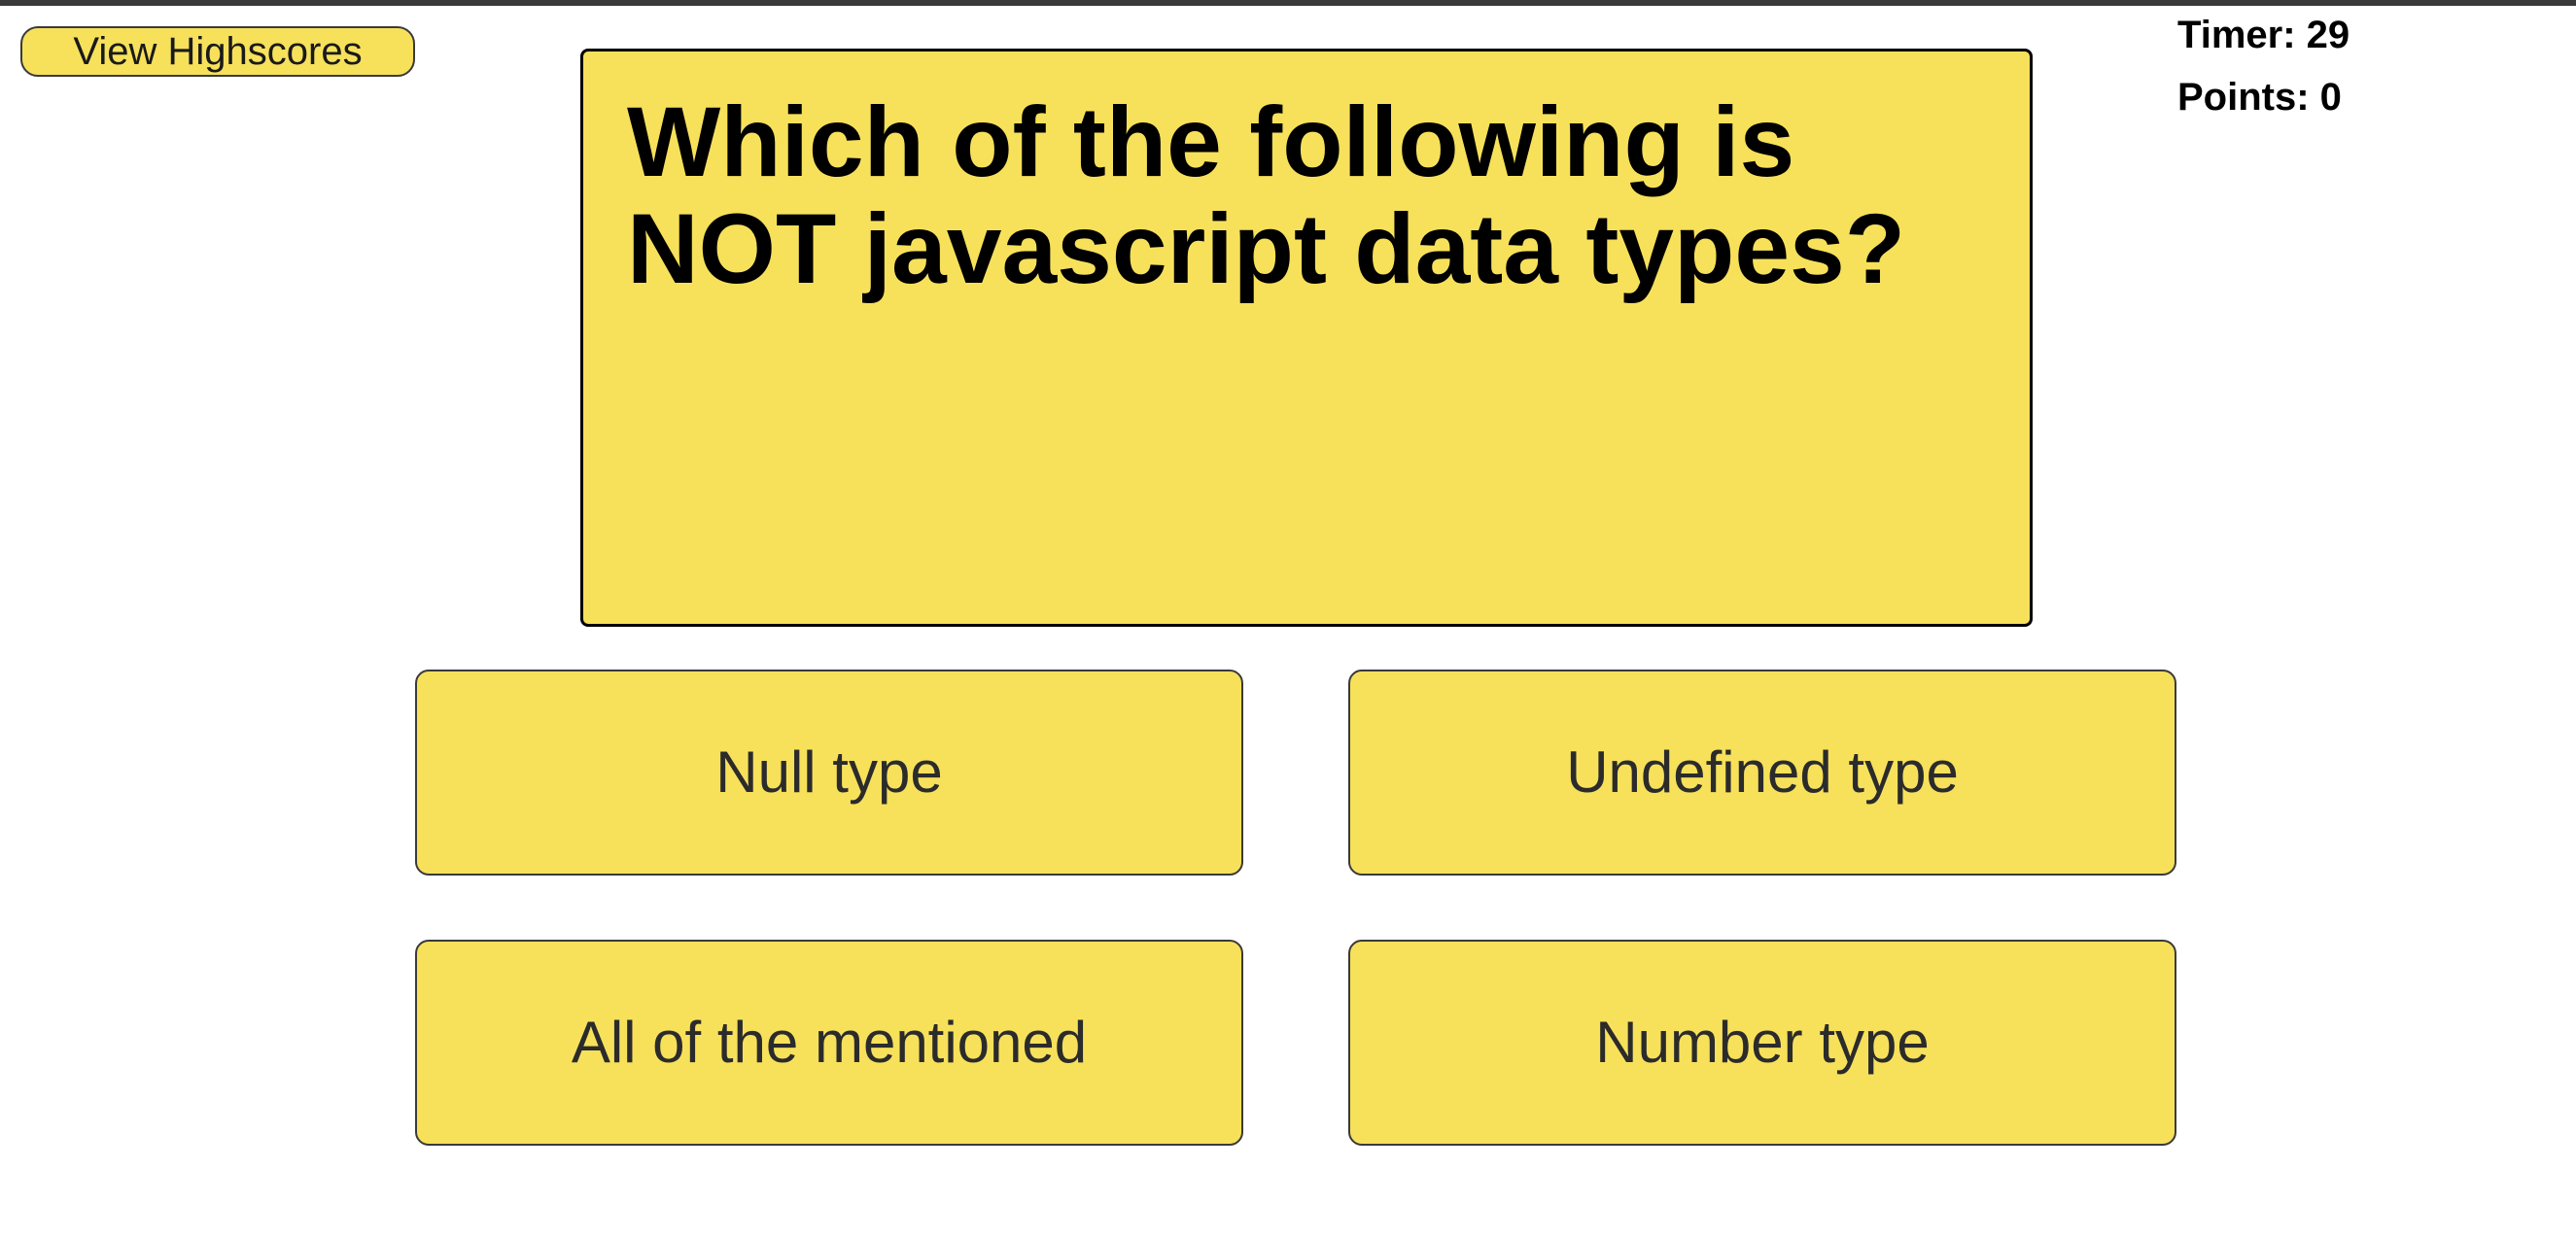 The image size is (2576, 1238). Describe the element at coordinates (829, 773) in the screenshot. I see `answer-button-1: Null type` at that location.